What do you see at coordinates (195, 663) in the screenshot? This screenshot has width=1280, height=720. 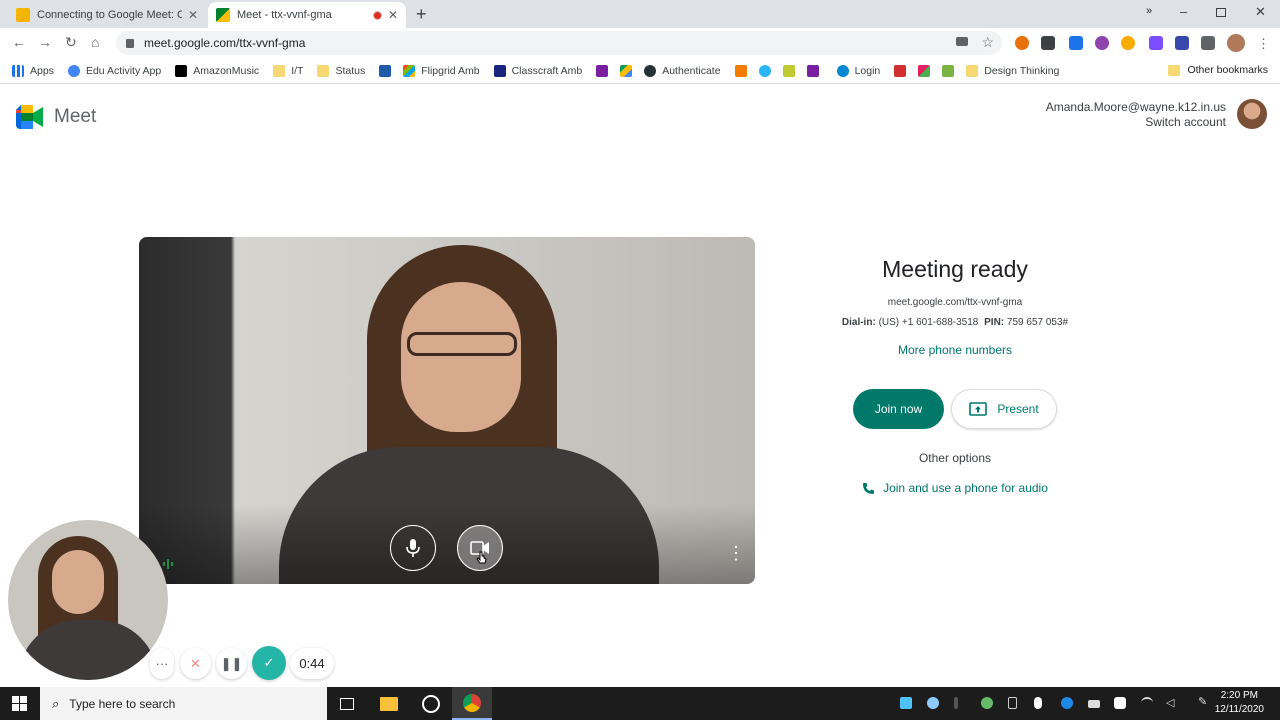 I see `recorder-cancel-button: ✕` at bounding box center [195, 663].